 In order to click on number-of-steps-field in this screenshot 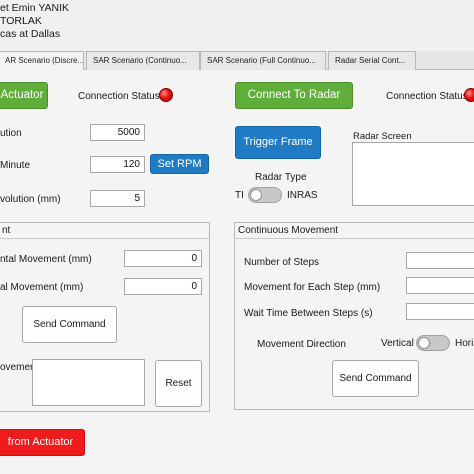, I will do `click(440, 260)`.